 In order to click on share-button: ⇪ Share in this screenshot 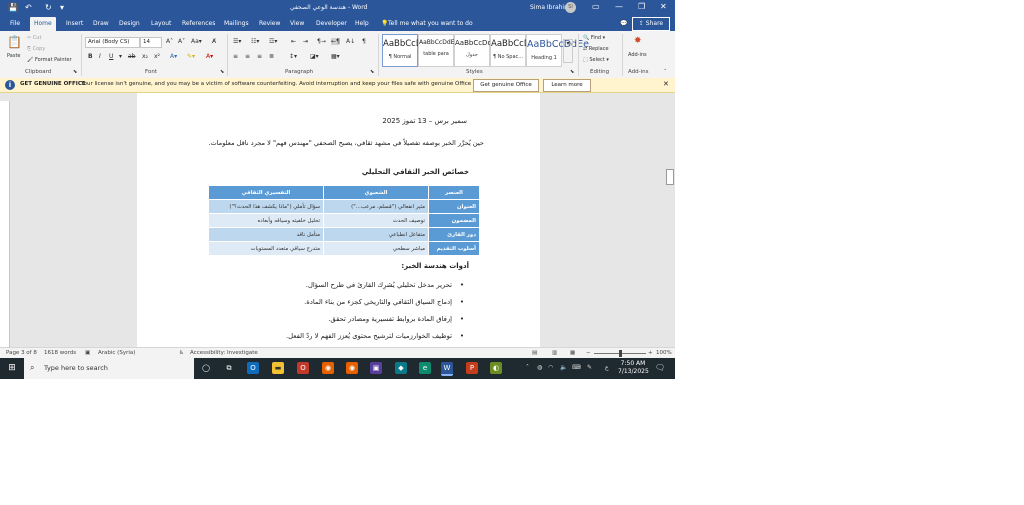, I will do `click(651, 24)`.